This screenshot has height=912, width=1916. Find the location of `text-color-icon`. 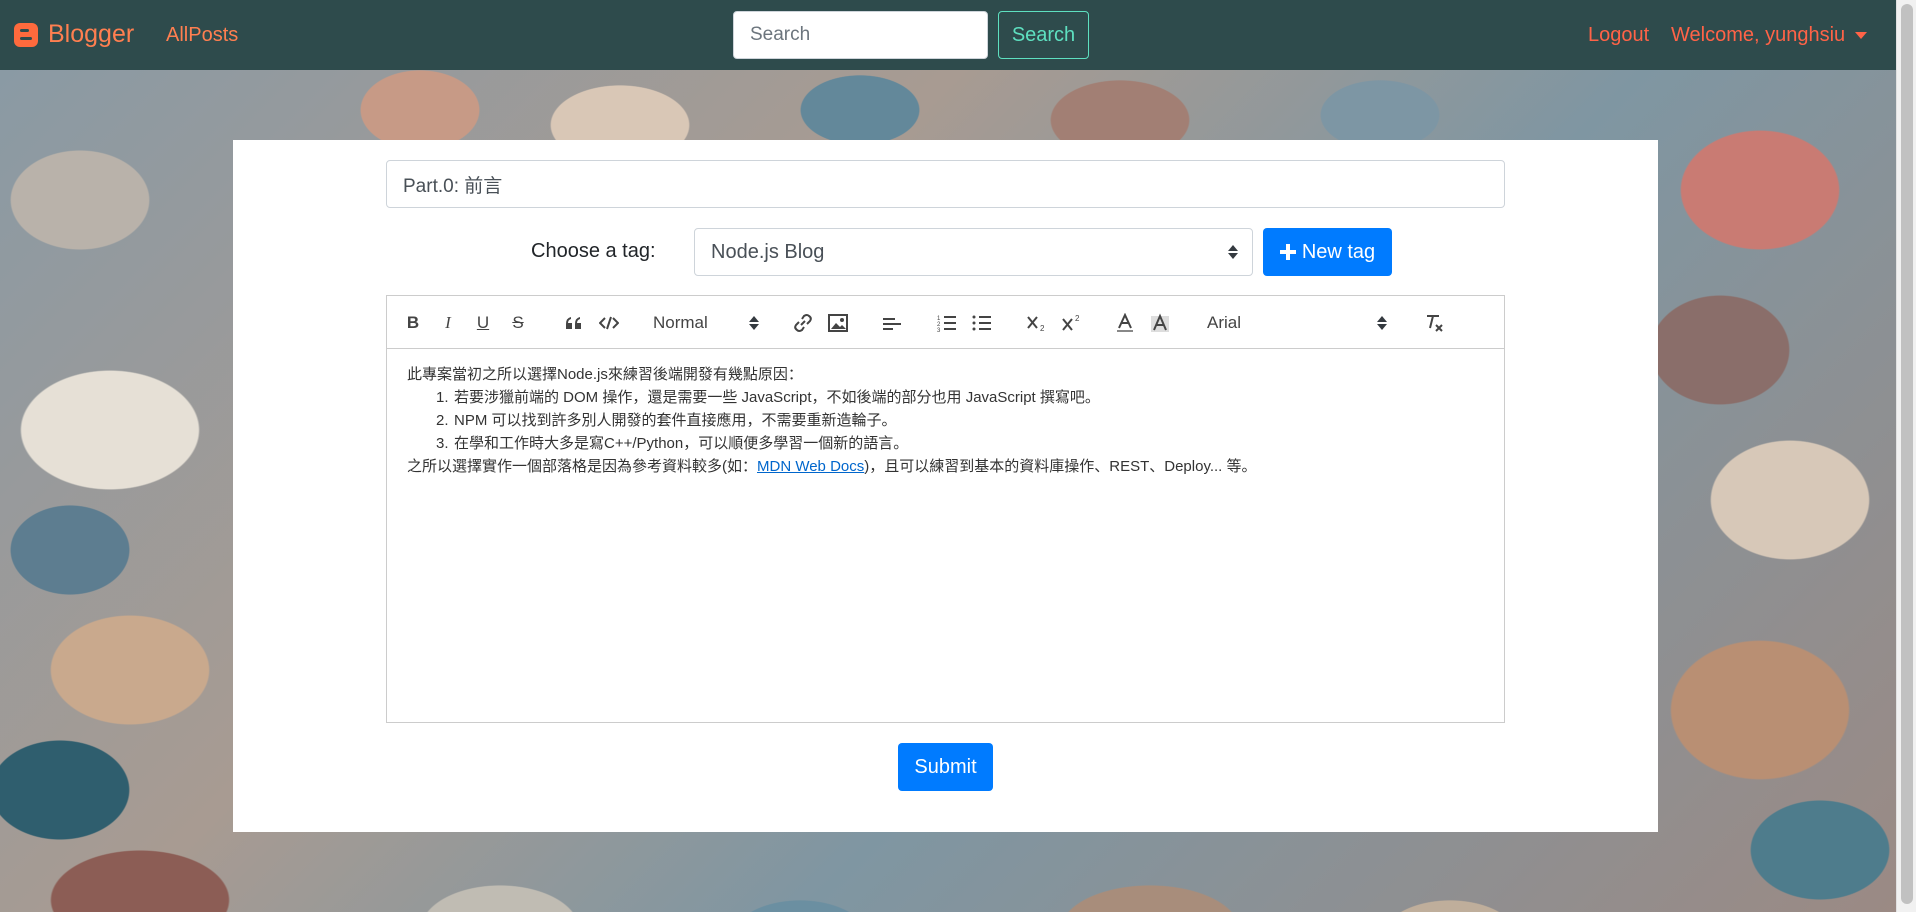

text-color-icon is located at coordinates (1125, 323).